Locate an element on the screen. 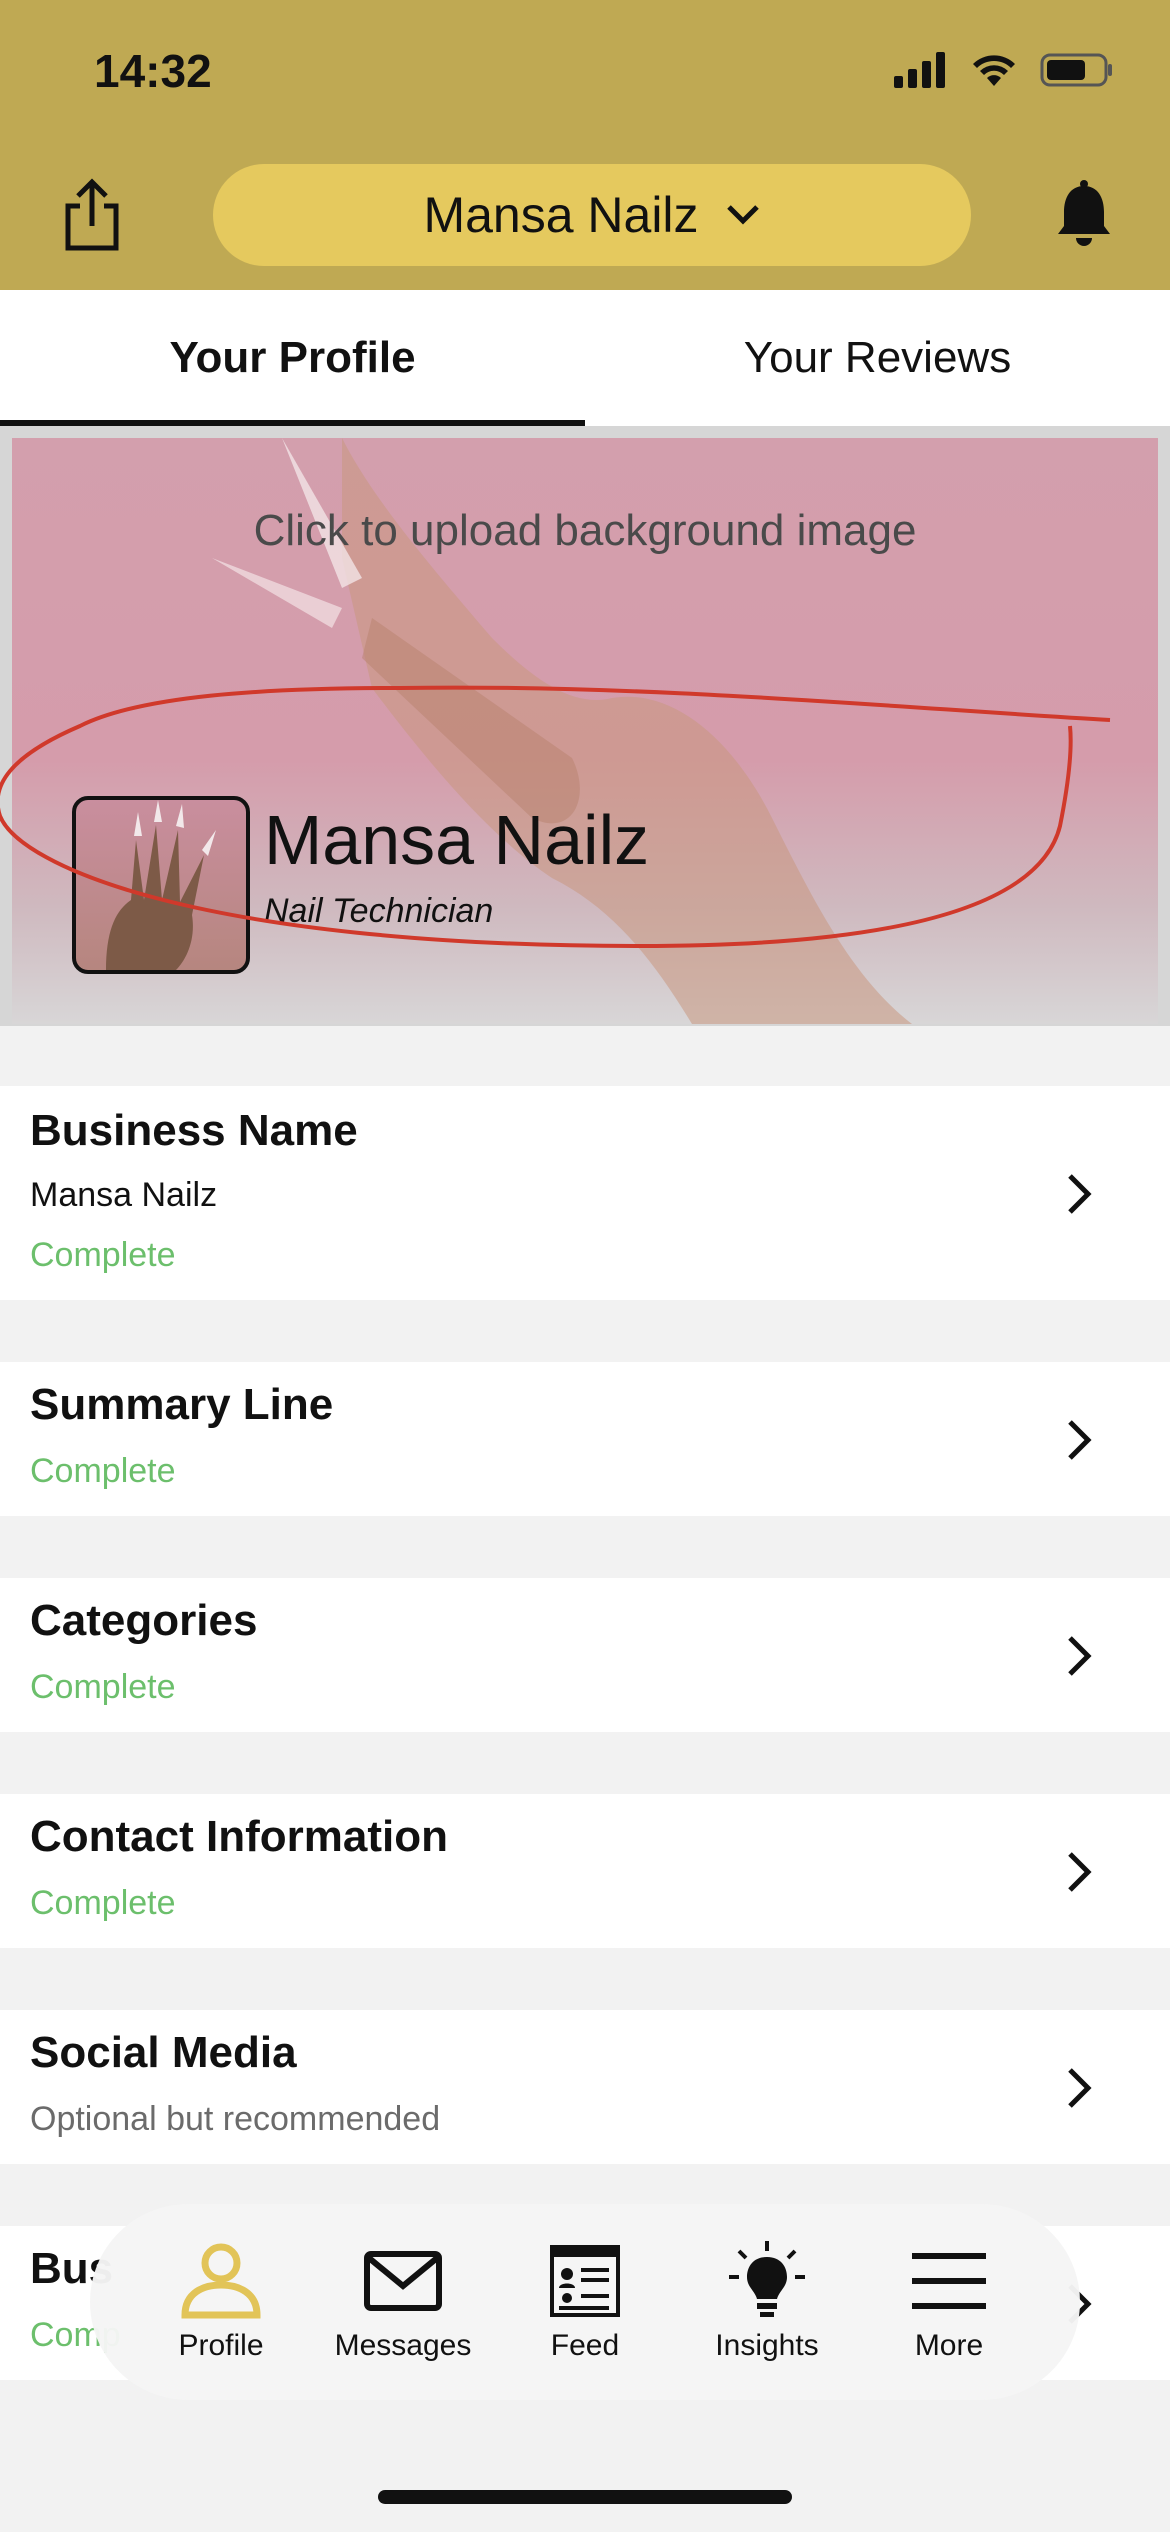 Image resolution: width=1170 pixels, height=2532 pixels. person-icon is located at coordinates (221, 2281).